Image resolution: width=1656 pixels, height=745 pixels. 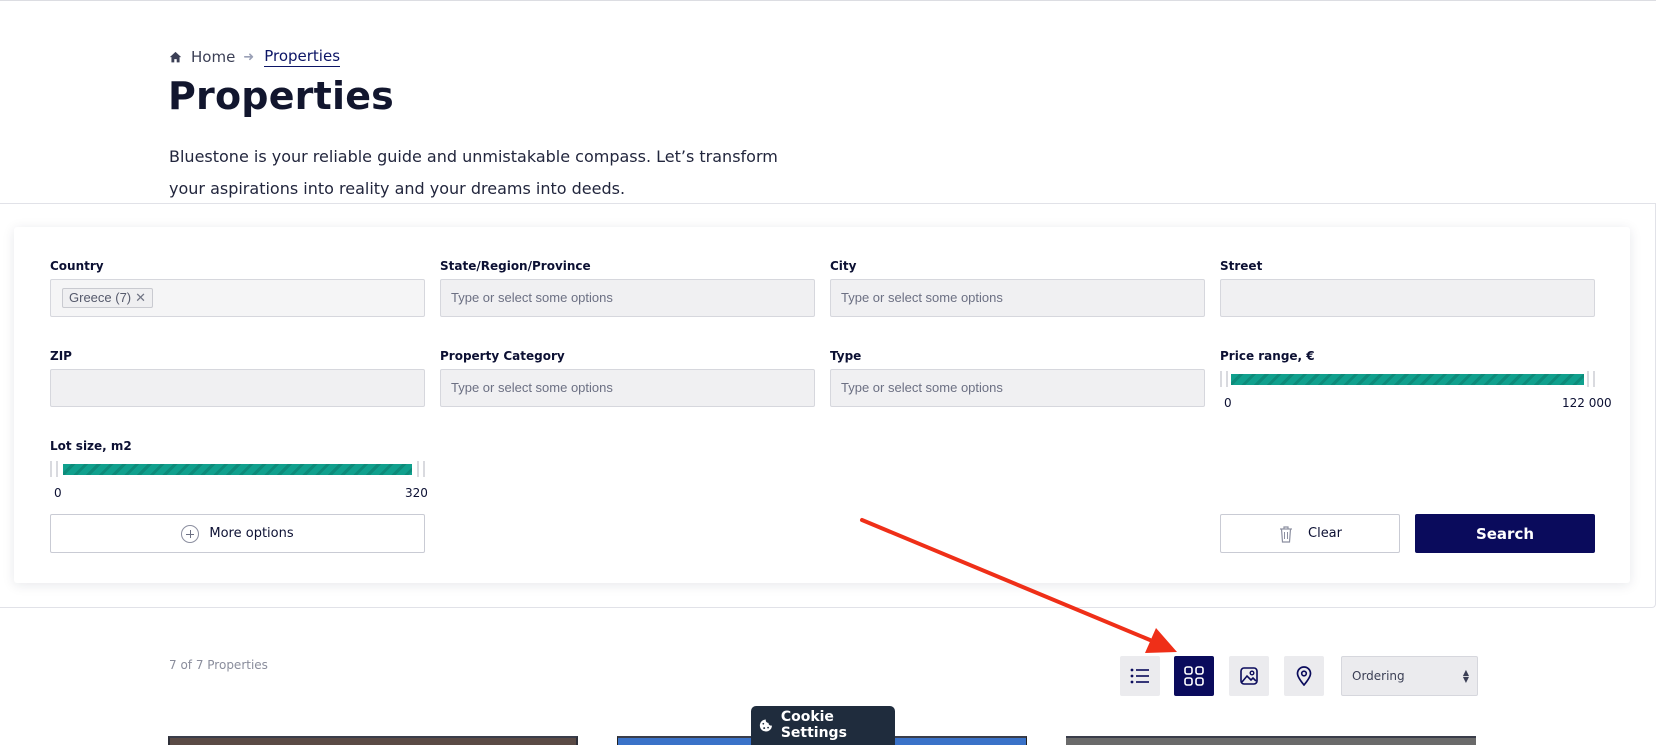 I want to click on clear-button: Clear, so click(x=1310, y=533).